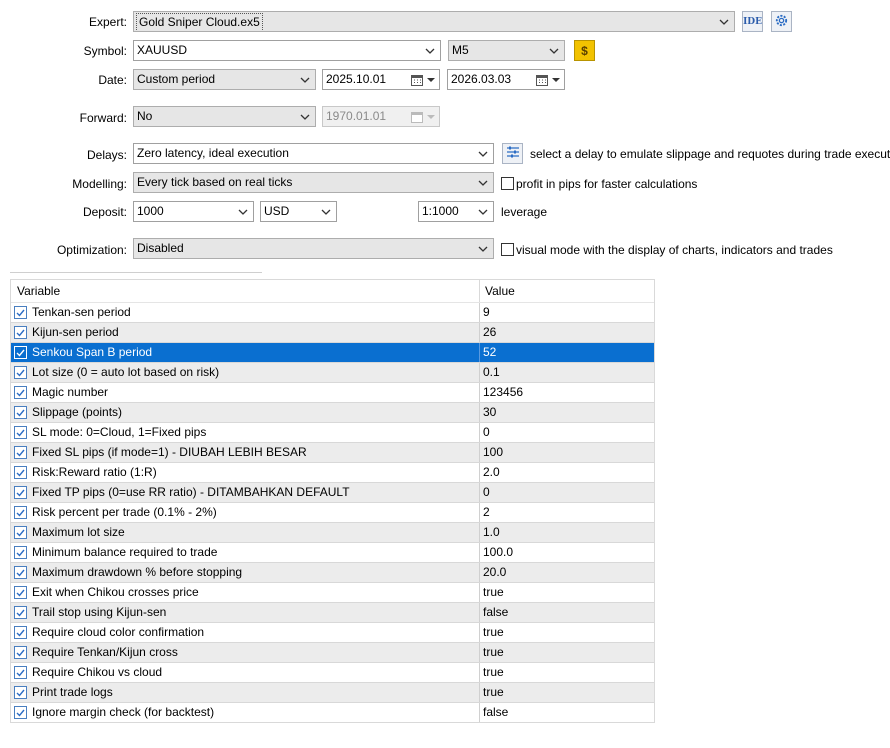  What do you see at coordinates (481, 79) in the screenshot?
I see `date-to-value: 2026.03.03` at bounding box center [481, 79].